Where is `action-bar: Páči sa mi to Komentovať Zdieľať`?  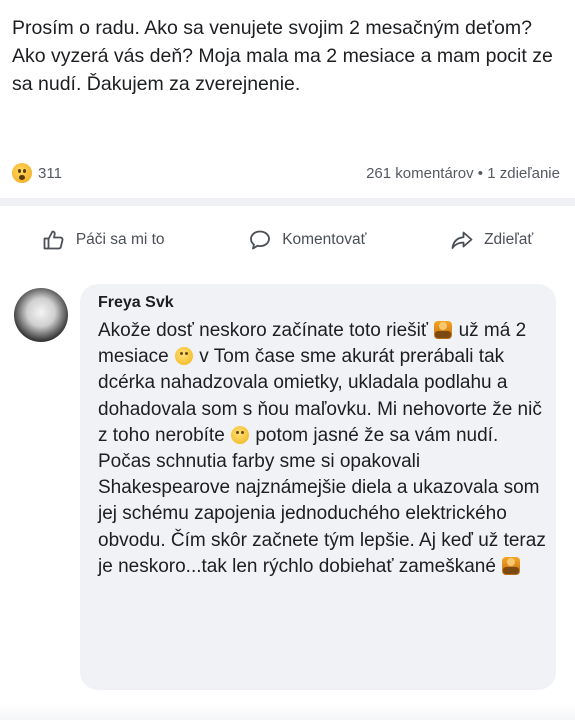
action-bar: Páči sa mi to Komentovať Zdieľať is located at coordinates (287, 240).